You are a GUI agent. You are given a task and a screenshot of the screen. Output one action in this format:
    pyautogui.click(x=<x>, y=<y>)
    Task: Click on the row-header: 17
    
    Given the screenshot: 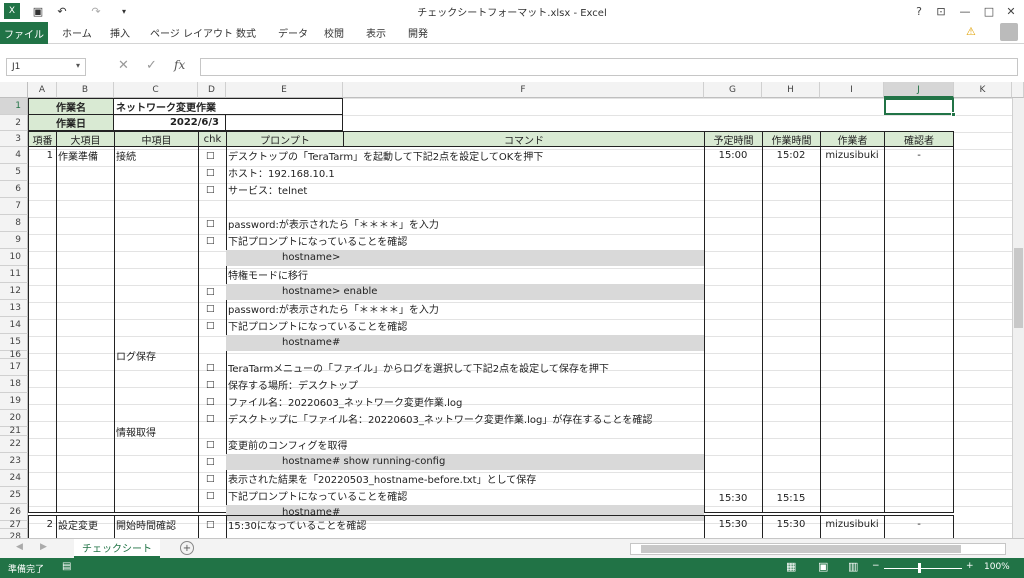 What is the action you would take?
    pyautogui.click(x=14, y=367)
    